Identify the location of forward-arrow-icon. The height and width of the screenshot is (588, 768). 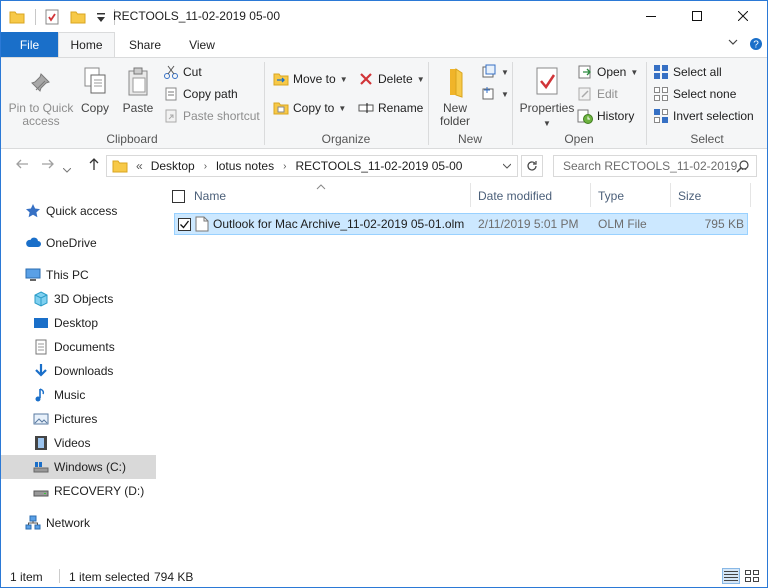
(48, 165).